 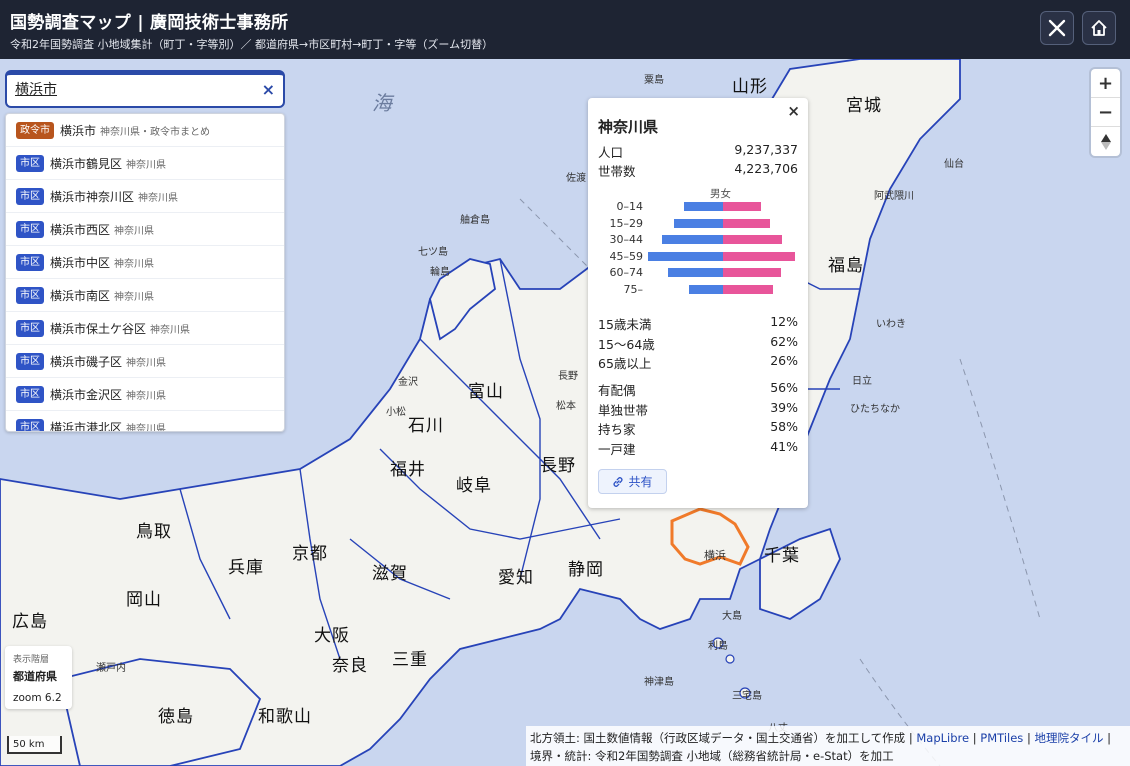 I want to click on attribution-line-2: 境界・統計: 令和2年国勢調査 小地域（総務省統計局・e-Stat）を加工, so click(x=712, y=756).